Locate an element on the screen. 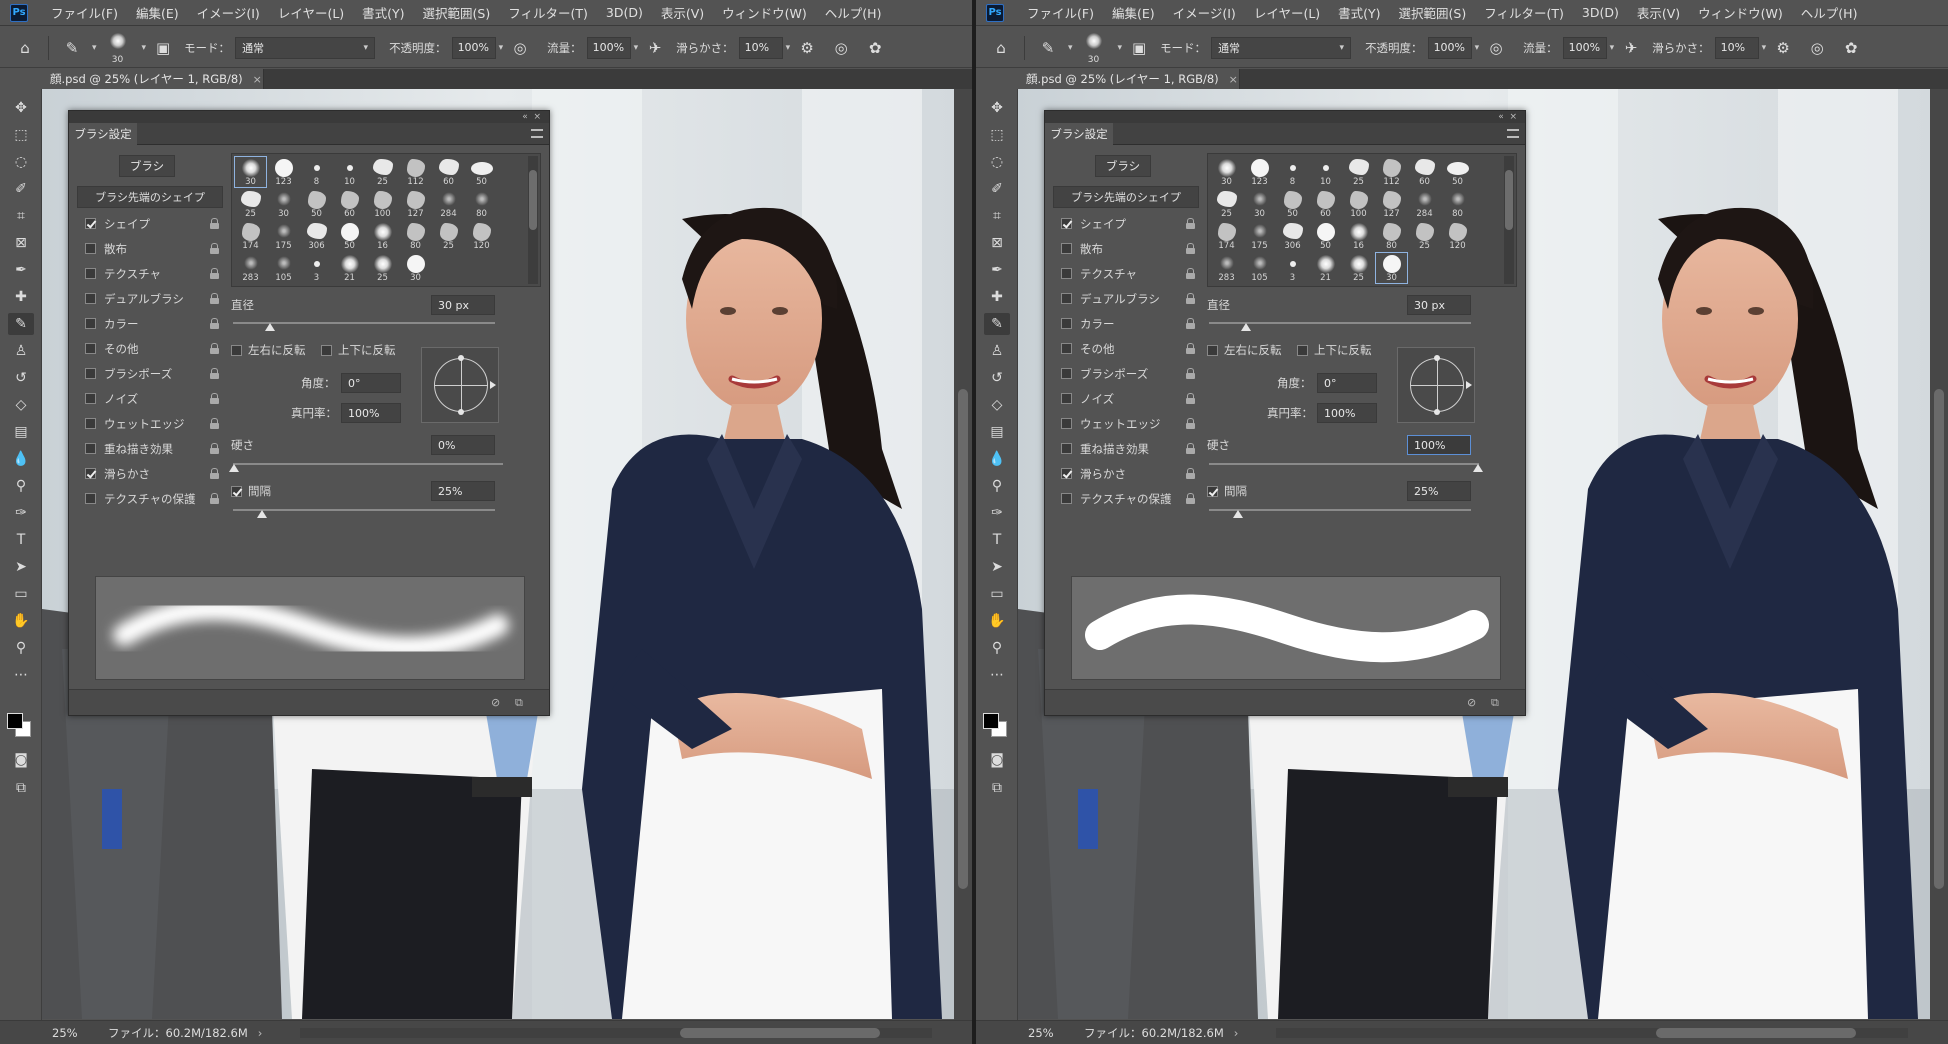 This screenshot has width=1948, height=1044. brush-preset-cell: 174 is located at coordinates (1226, 236).